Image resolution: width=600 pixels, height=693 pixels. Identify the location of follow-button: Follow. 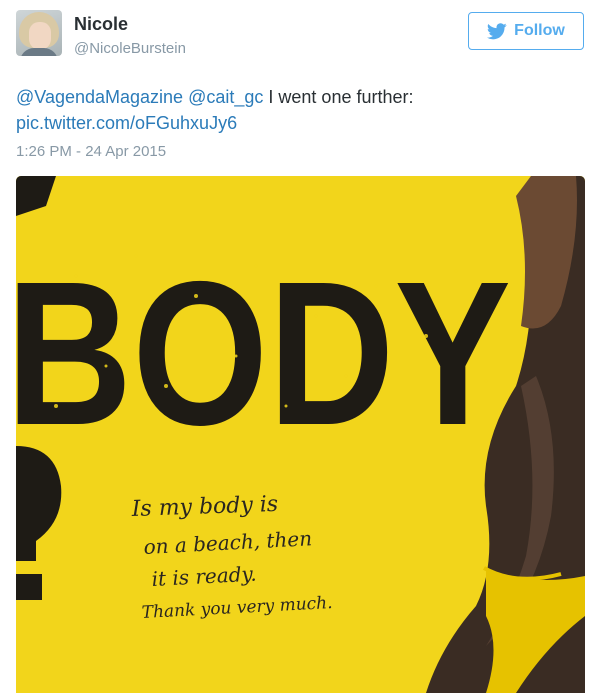
(526, 31).